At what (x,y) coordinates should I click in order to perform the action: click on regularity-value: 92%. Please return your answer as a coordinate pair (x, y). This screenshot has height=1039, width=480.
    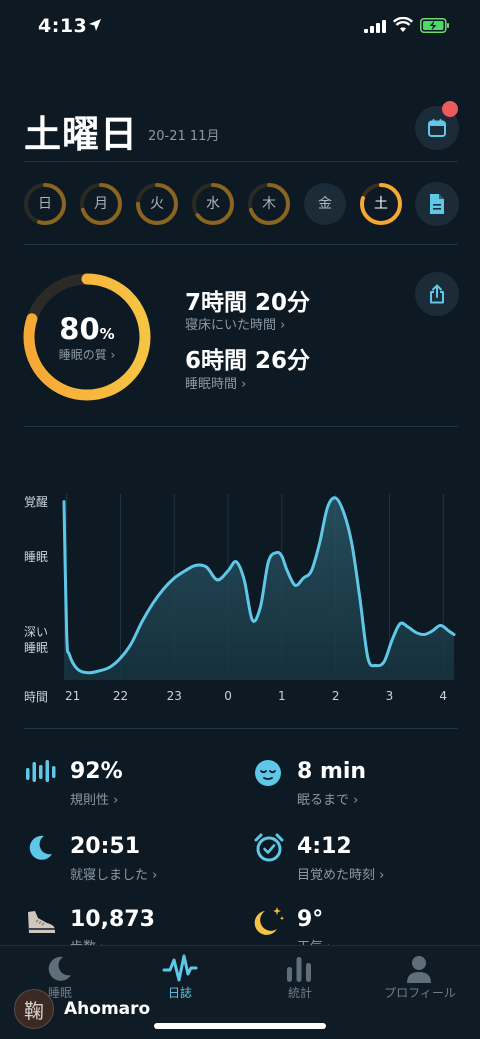
    Looking at the image, I should click on (96, 771).